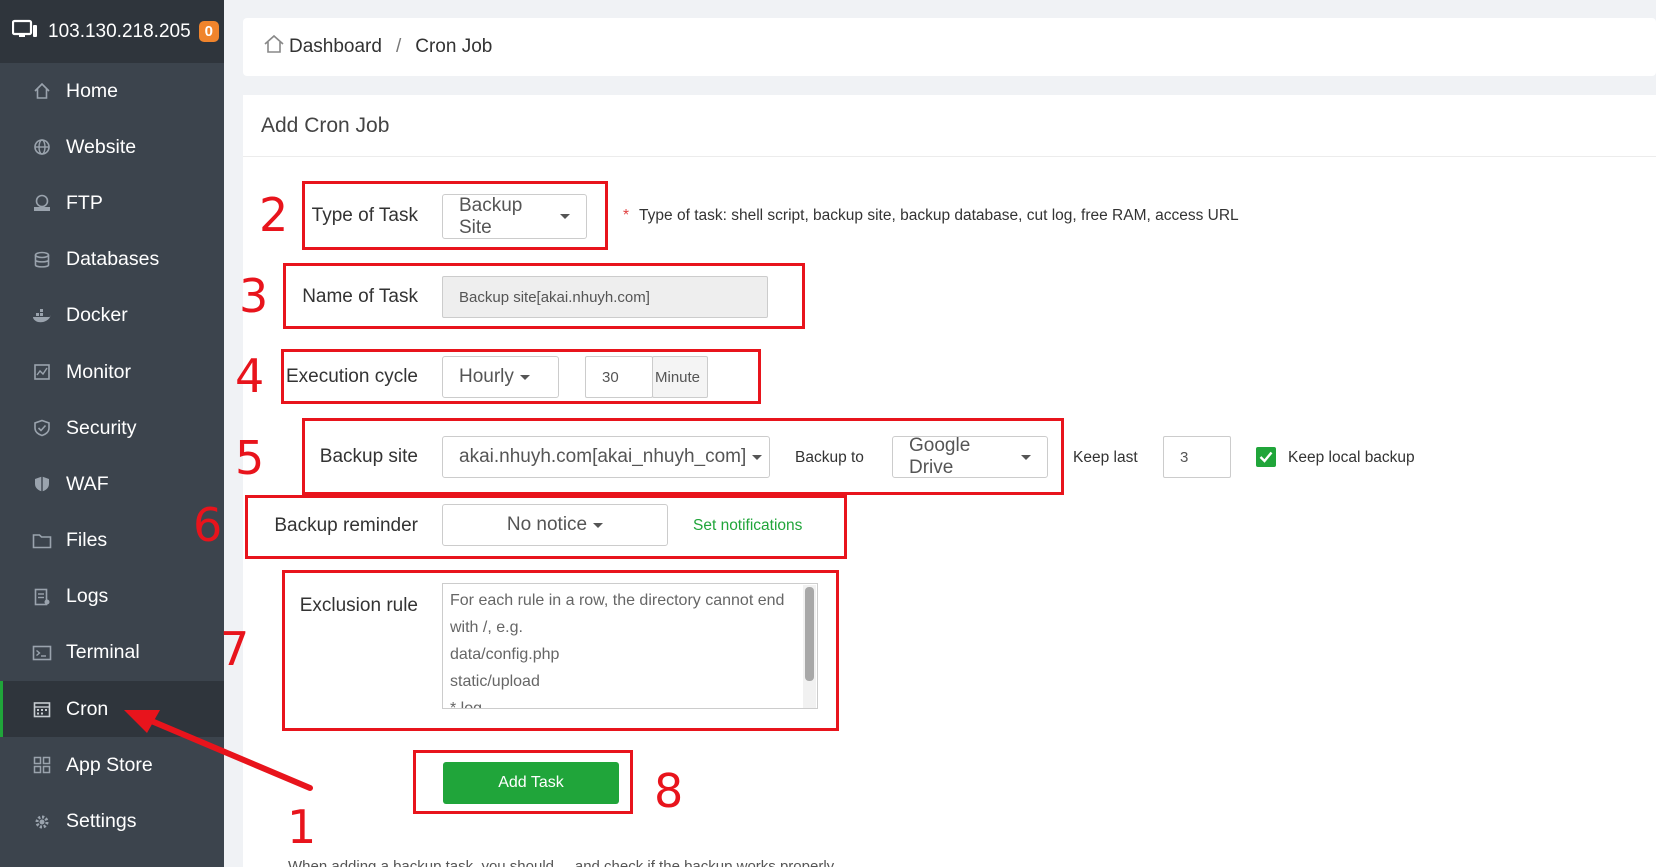 The height and width of the screenshot is (867, 1656). I want to click on scroll-thumb, so click(809, 634).